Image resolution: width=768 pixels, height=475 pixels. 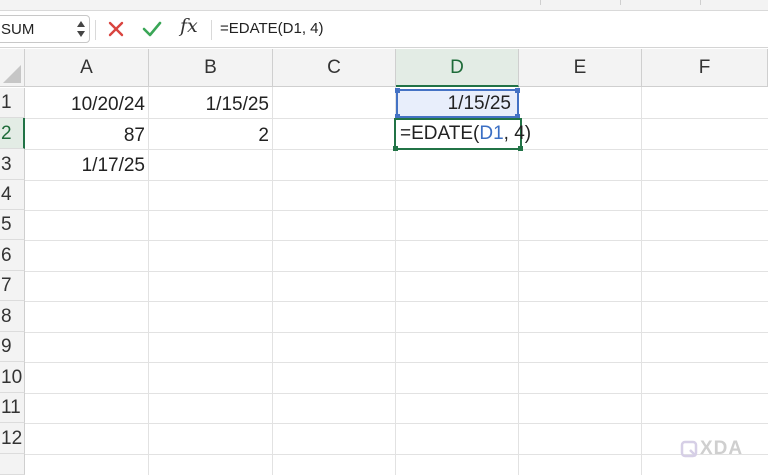 I want to click on cell-d1: 1/15/25, so click(x=479, y=103).